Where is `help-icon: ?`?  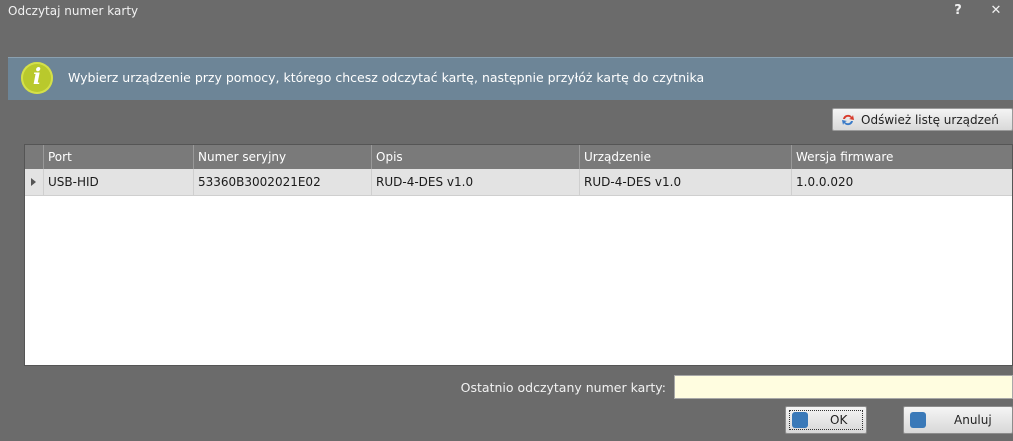 help-icon: ? is located at coordinates (958, 11).